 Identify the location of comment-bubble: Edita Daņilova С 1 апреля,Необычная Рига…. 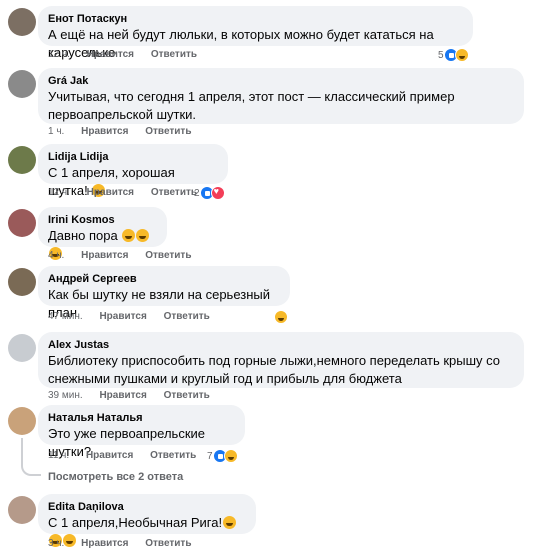
(147, 520).